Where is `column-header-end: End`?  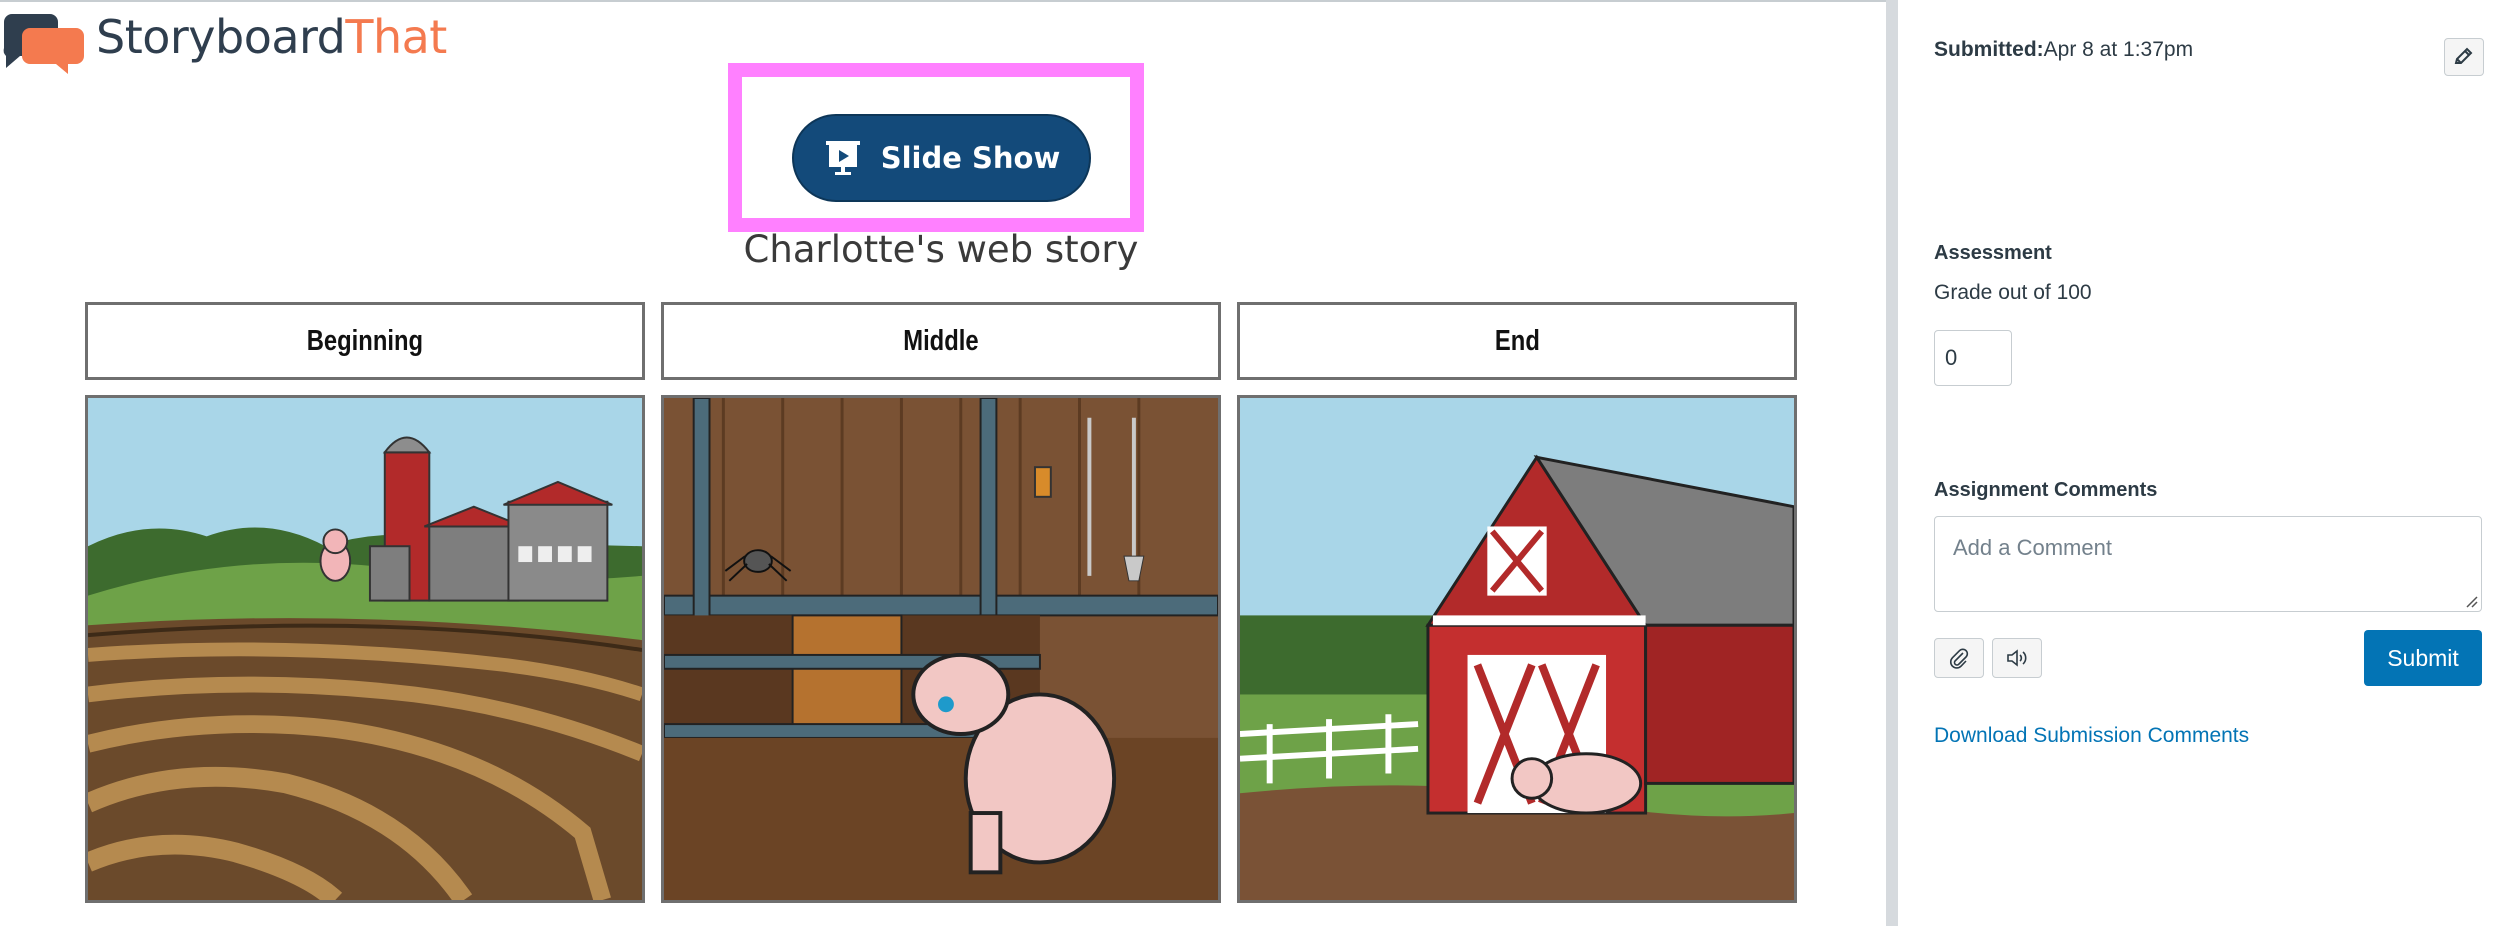 column-header-end: End is located at coordinates (1517, 341).